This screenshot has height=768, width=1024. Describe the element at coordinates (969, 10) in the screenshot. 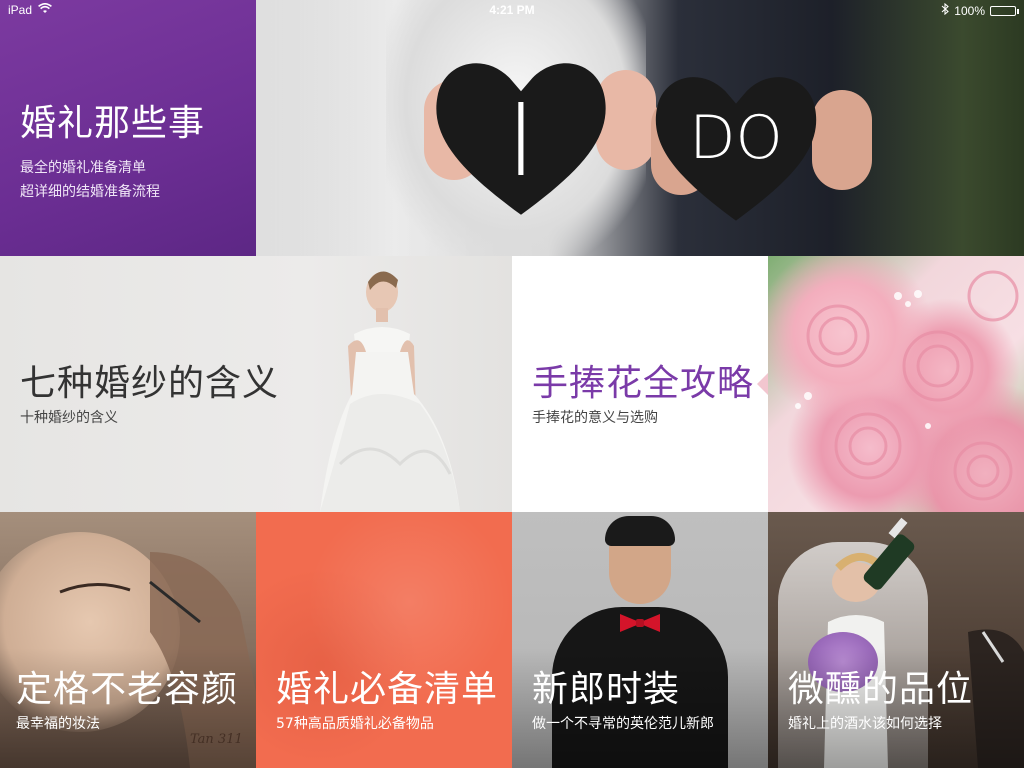

I see `battery-percent: 100%` at that location.